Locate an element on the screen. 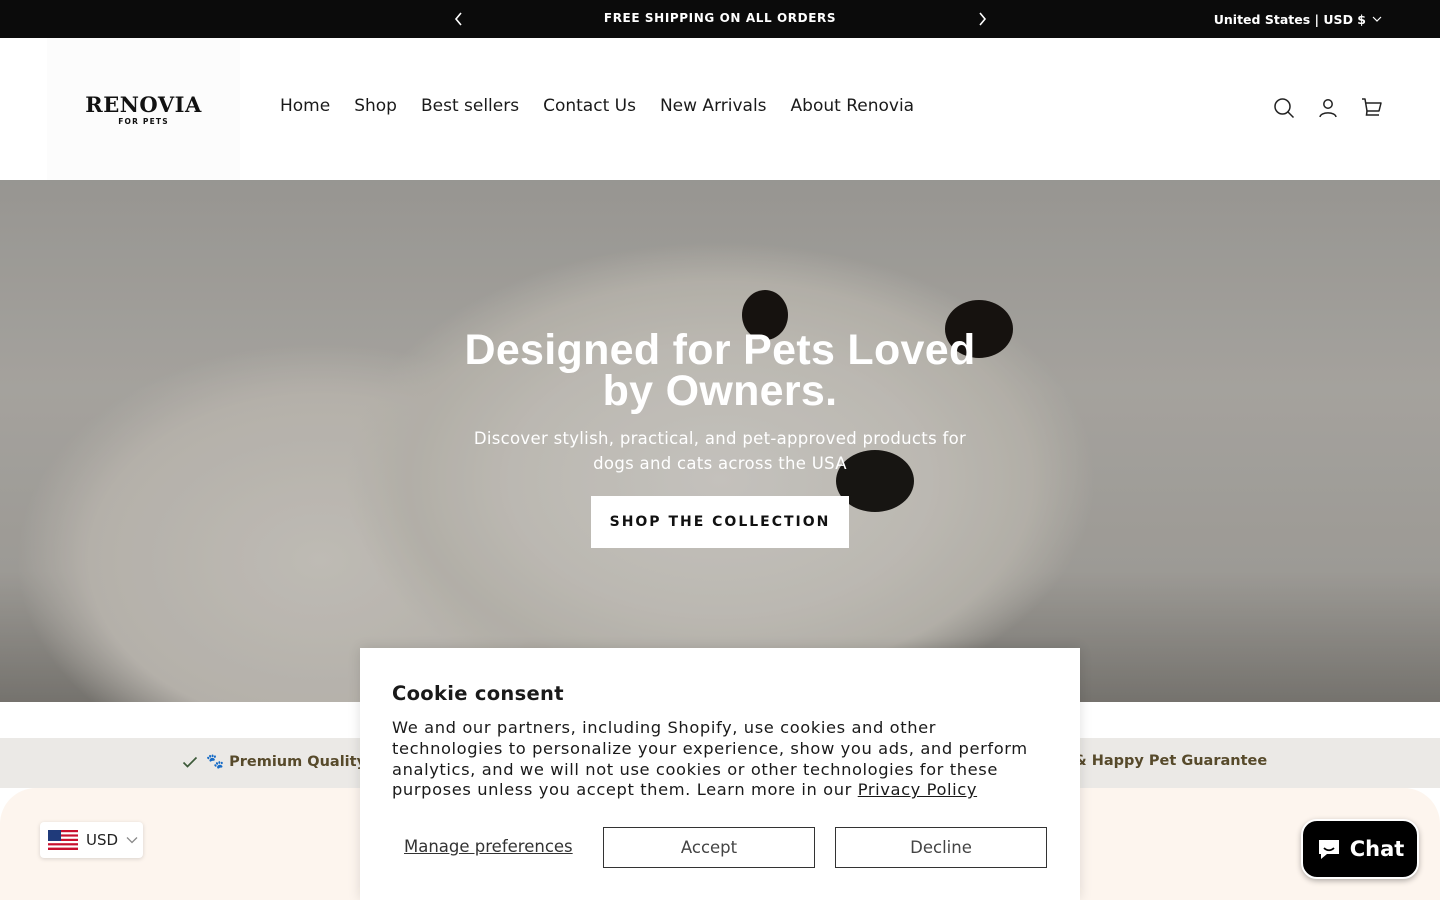 The width and height of the screenshot is (1440, 900). nav-best-sellers: Best sellers is located at coordinates (470, 106).